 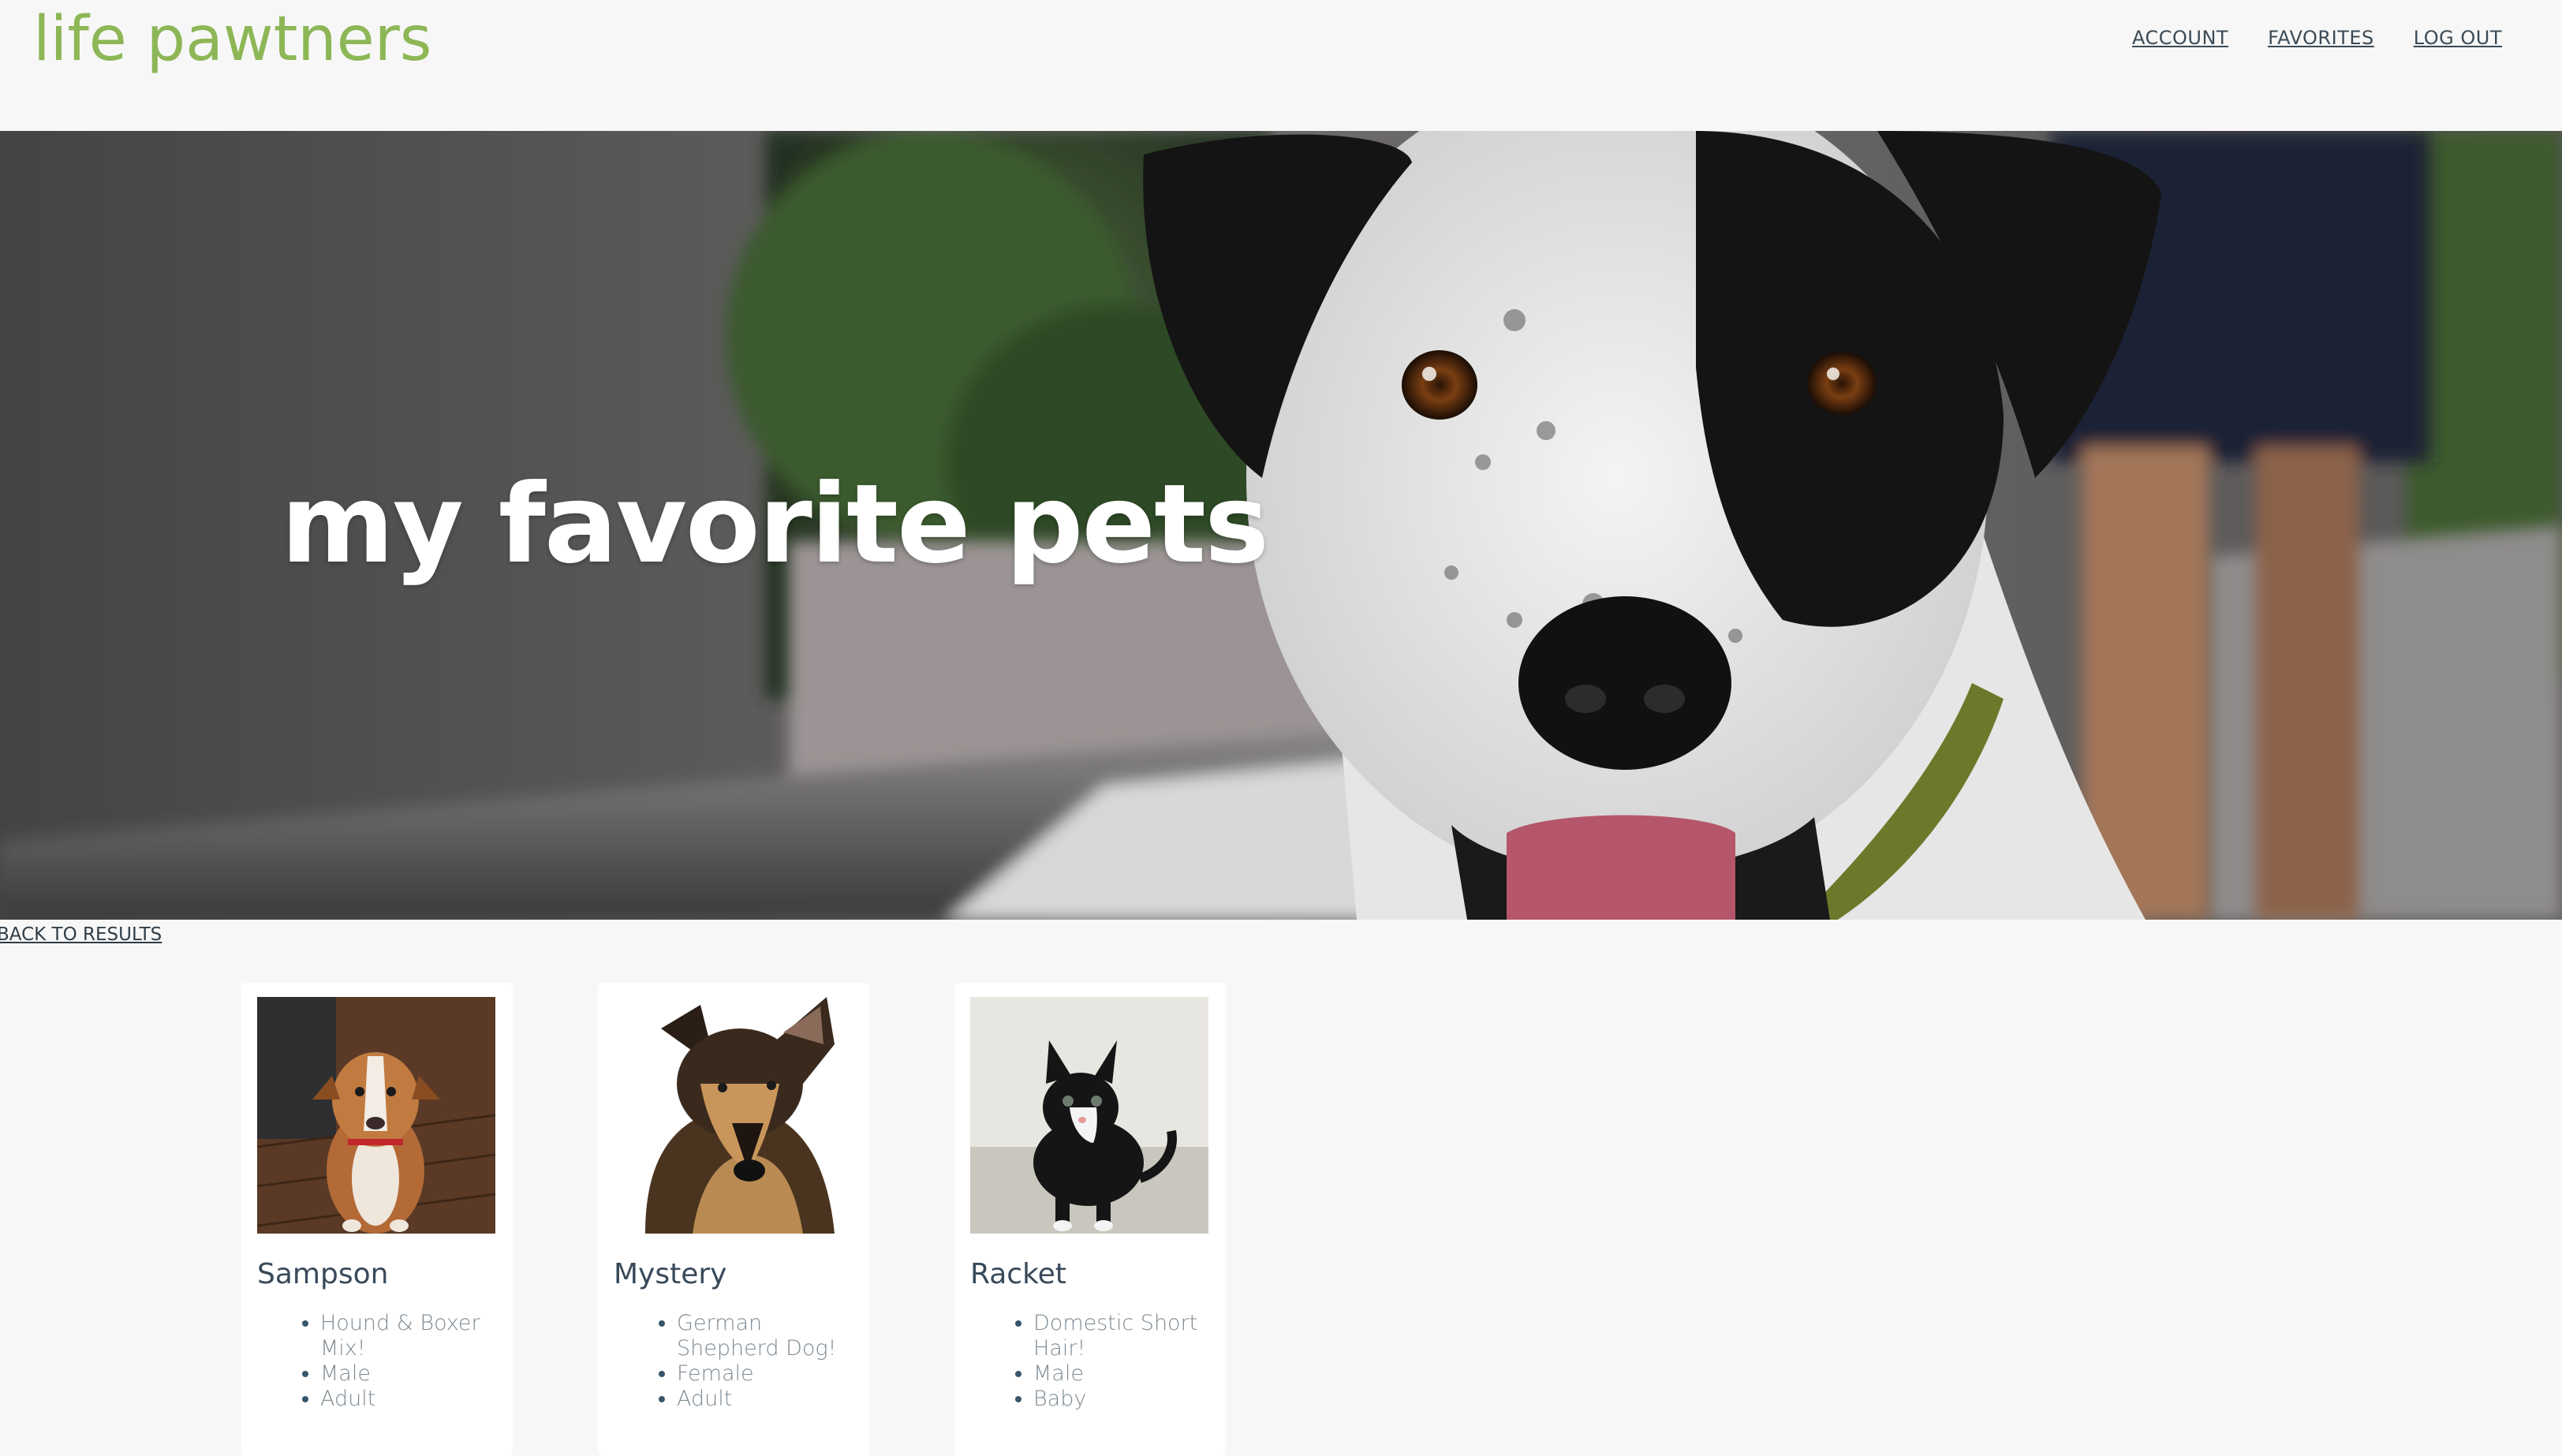 I want to click on pet-name: Mystery, so click(x=734, y=1274).